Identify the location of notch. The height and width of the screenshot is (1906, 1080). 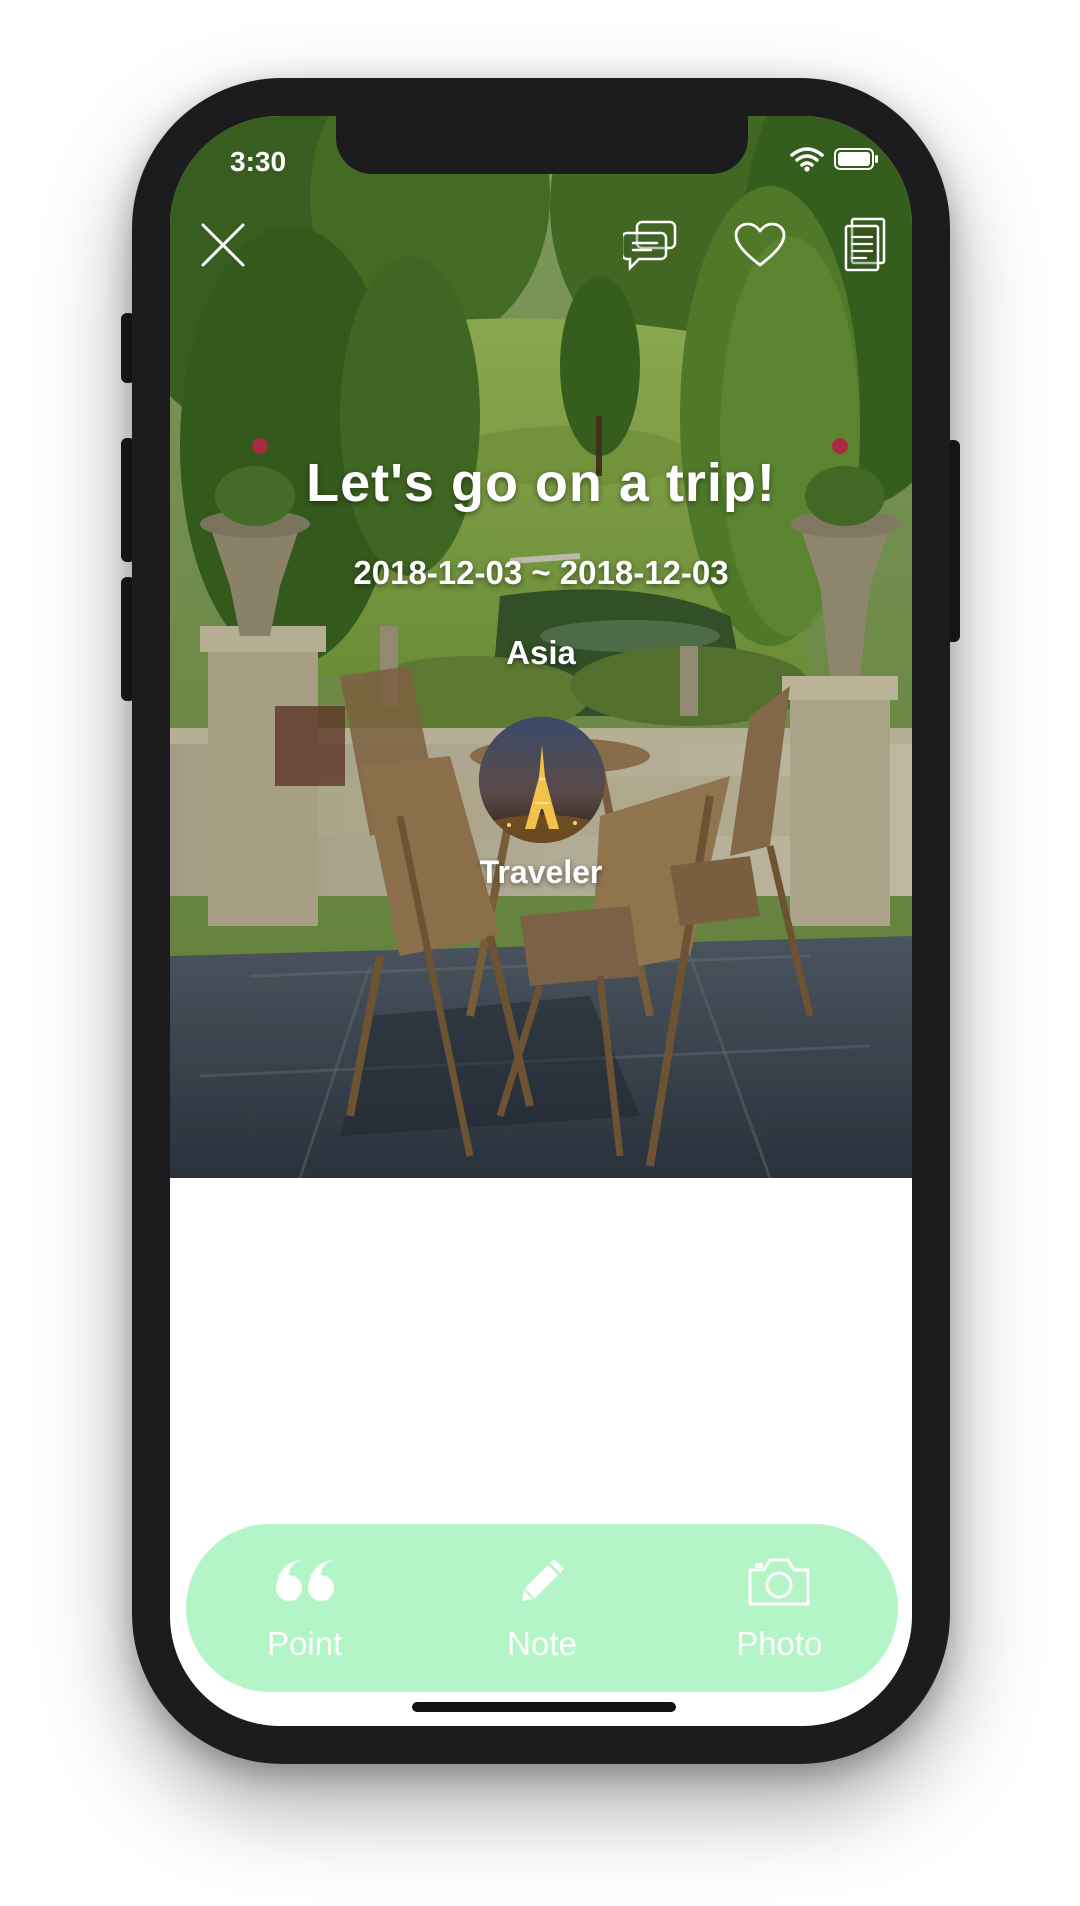
(542, 145).